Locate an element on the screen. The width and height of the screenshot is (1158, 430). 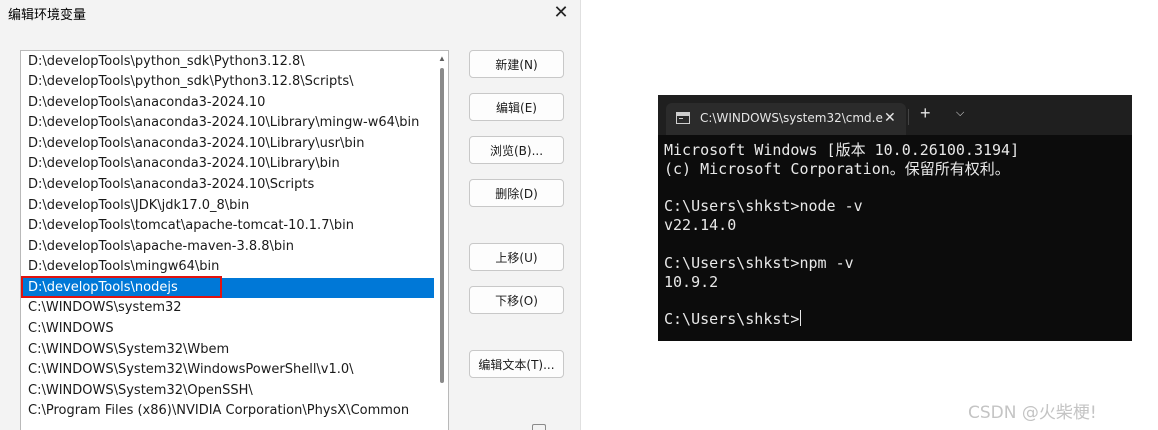
edit-button: 编辑(E) is located at coordinates (516, 107).